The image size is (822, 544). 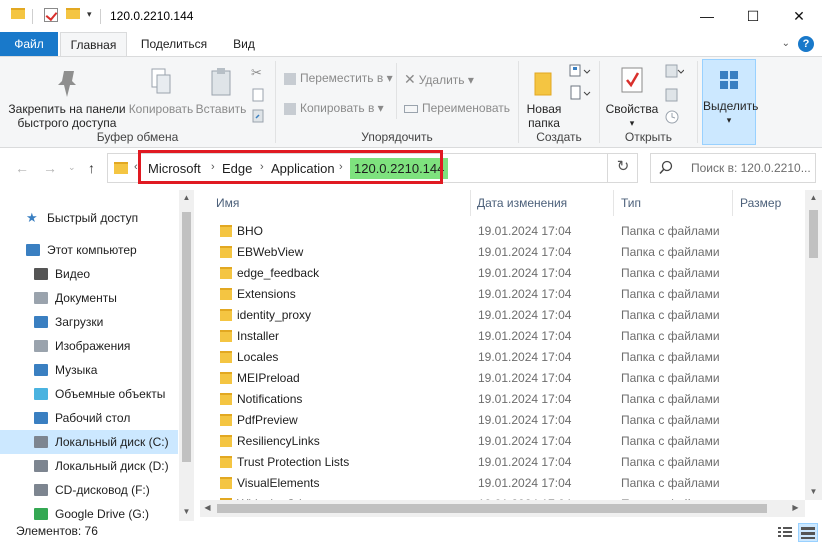 I want to click on sidebar-item: Объемные объекты, so click(x=89, y=394).